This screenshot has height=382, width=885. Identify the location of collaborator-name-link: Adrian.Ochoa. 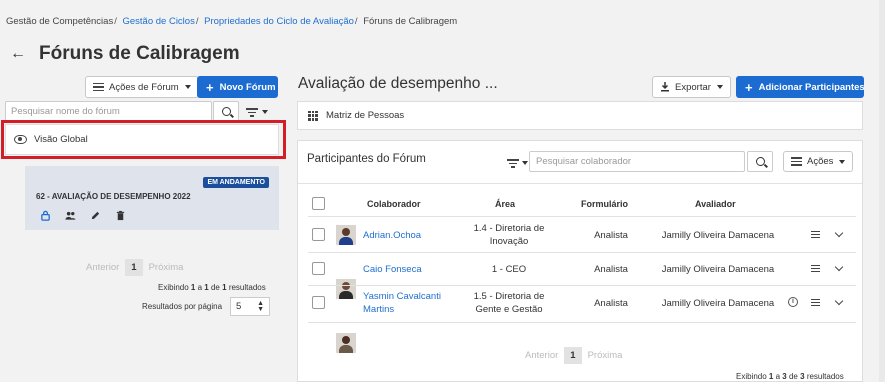
(392, 235).